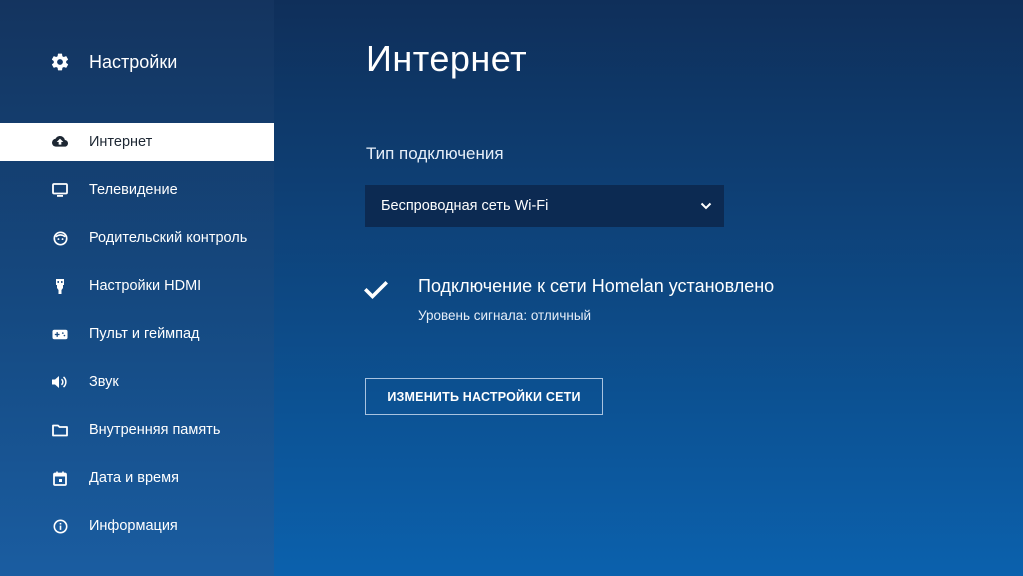 The height and width of the screenshot is (576, 1023). What do you see at coordinates (60, 382) in the screenshot?
I see `volume-icon` at bounding box center [60, 382].